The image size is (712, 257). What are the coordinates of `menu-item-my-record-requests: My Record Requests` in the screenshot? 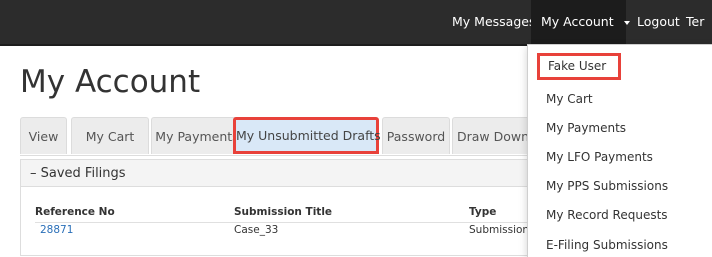 It's located at (607, 215).